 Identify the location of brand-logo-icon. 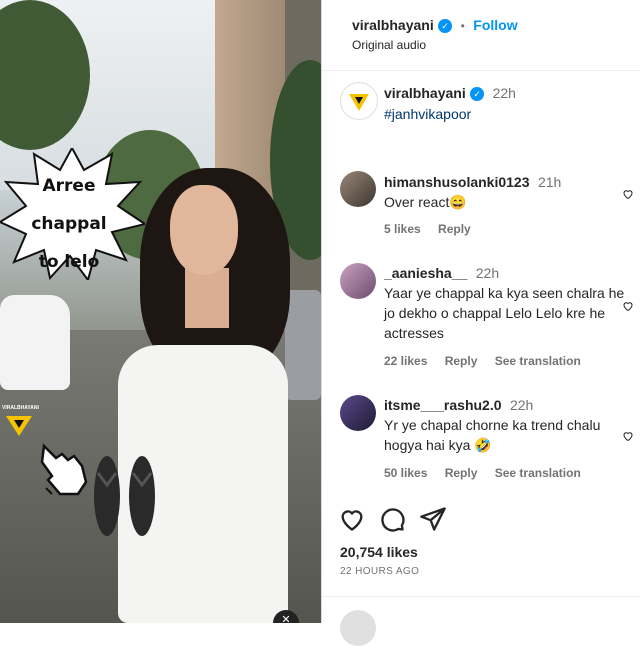
(359, 102).